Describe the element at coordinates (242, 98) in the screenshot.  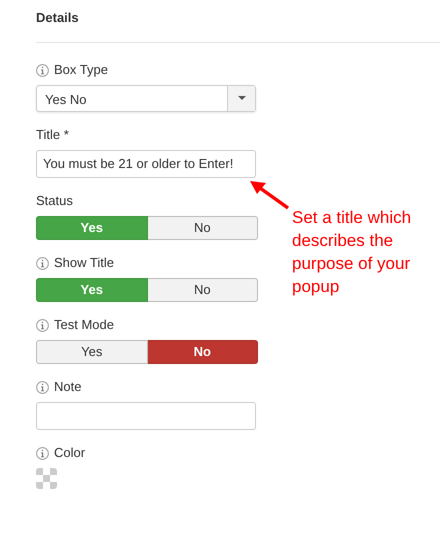
I see `caret-icon` at that location.